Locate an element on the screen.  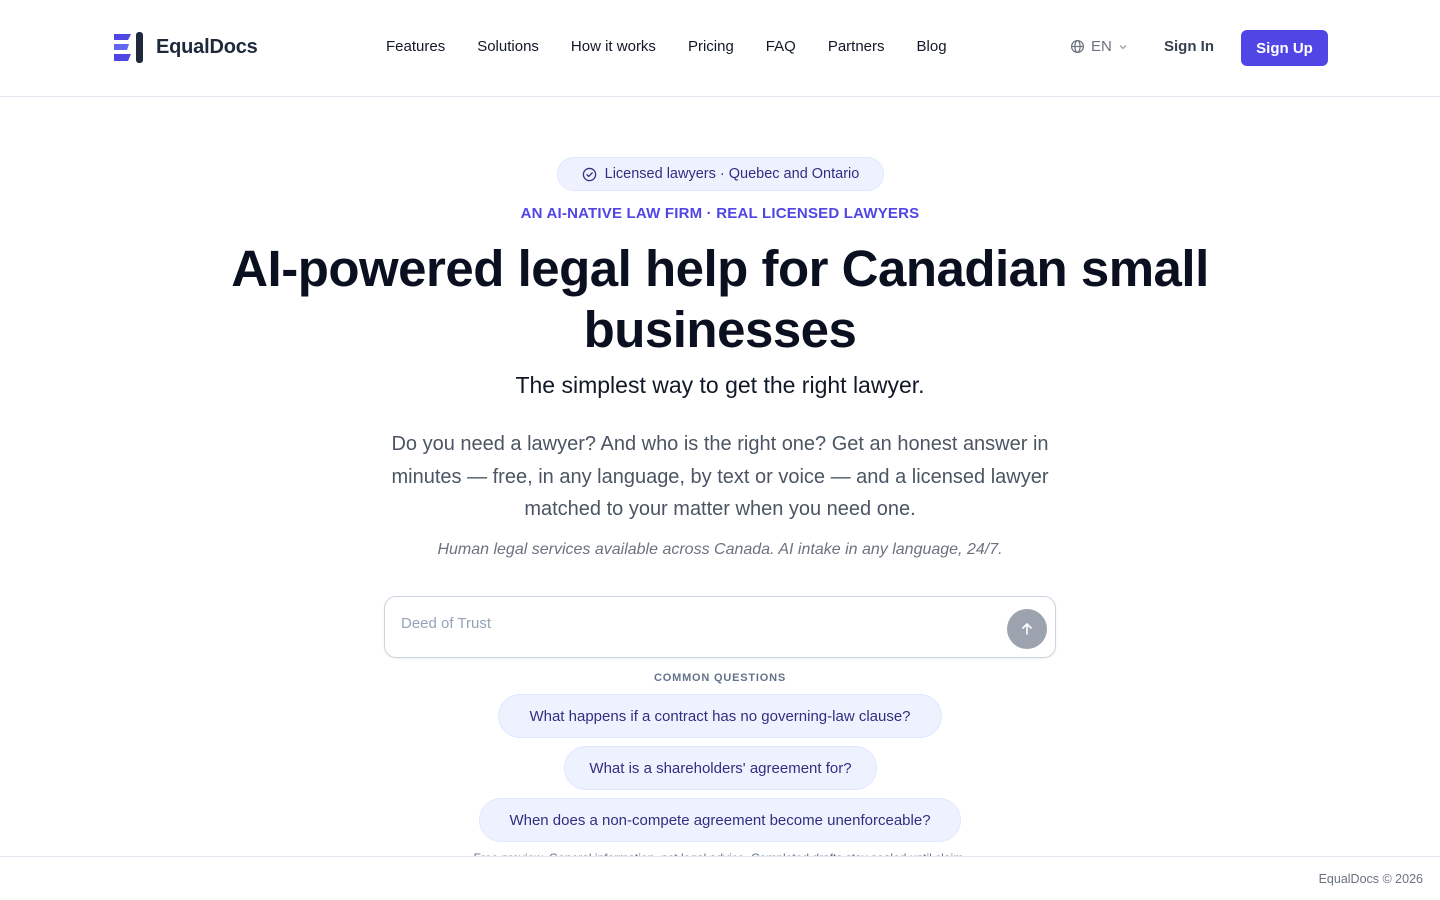
common-questions-label: COMMON QUESTIONS is located at coordinates (720, 678).